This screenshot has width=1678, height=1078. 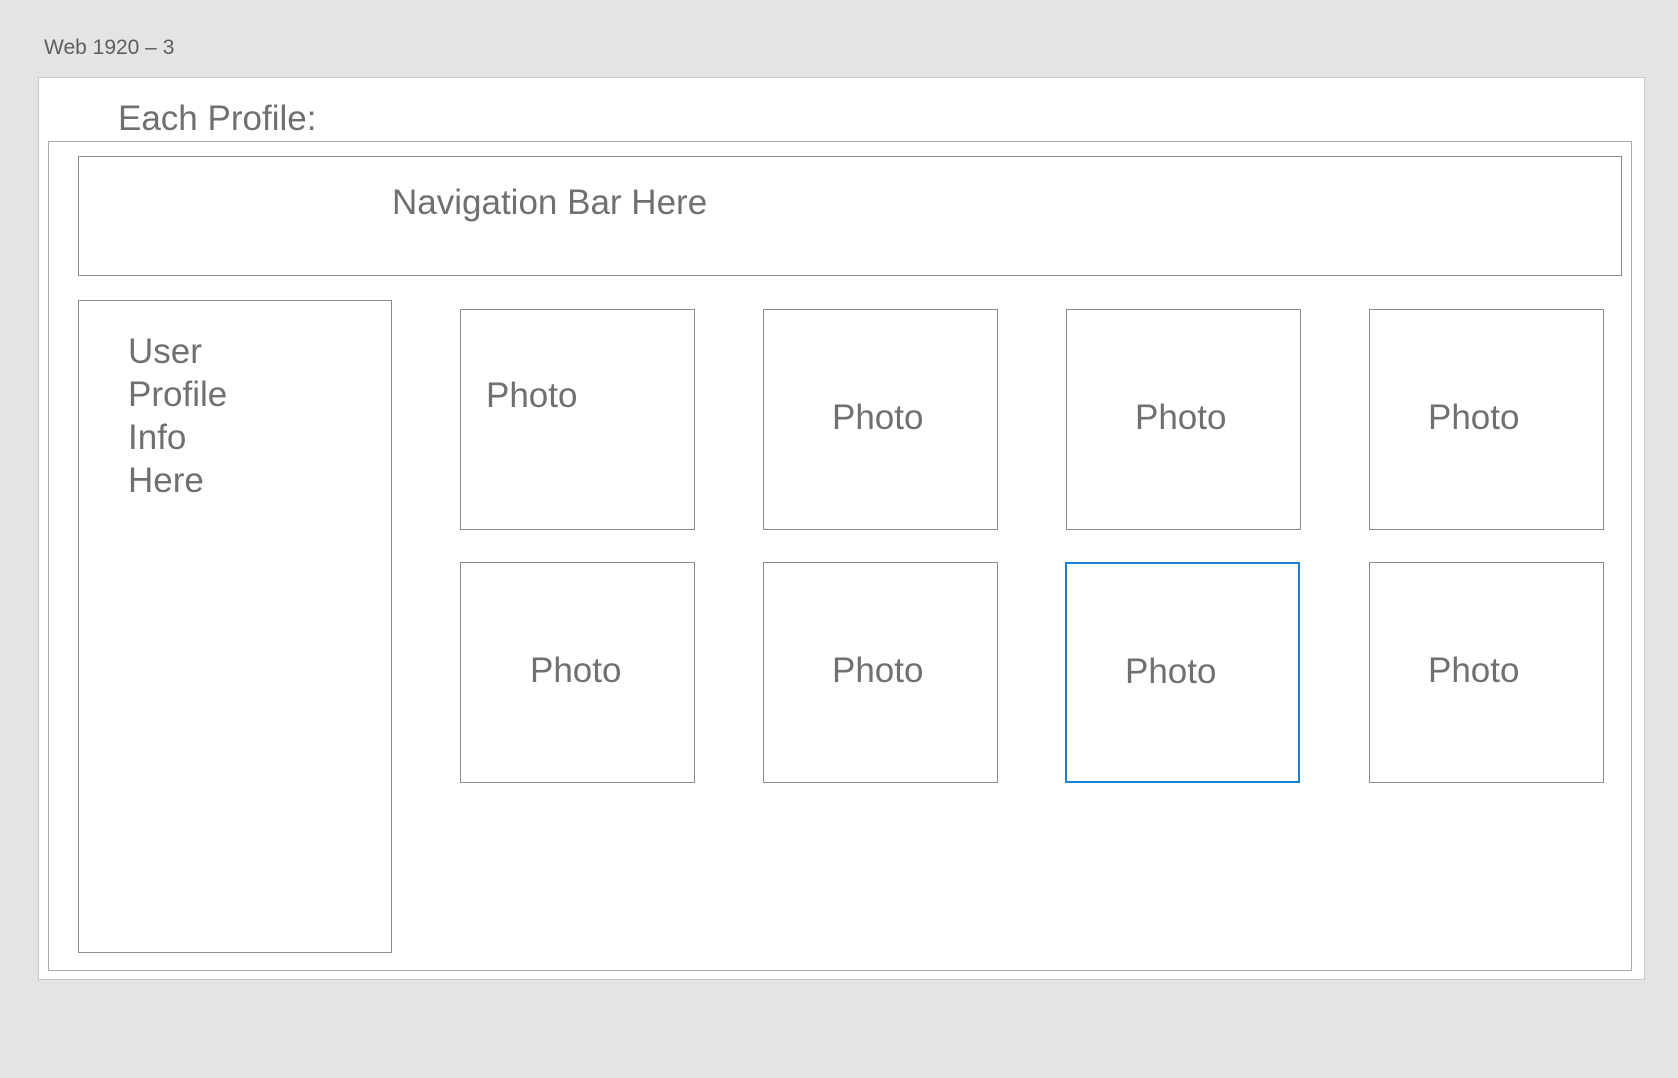 I want to click on photo-placeholder-5: Photo, so click(x=577, y=672).